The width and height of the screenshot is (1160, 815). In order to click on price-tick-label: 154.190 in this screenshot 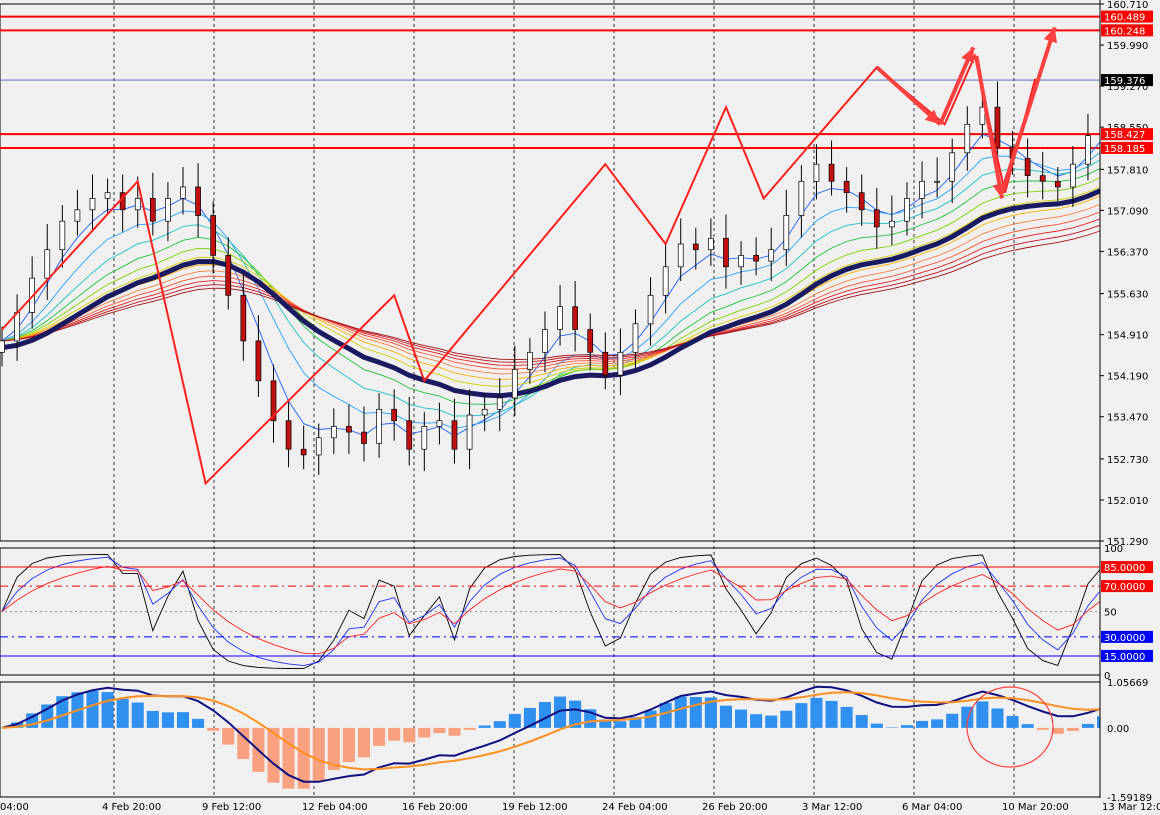, I will do `click(1127, 377)`.